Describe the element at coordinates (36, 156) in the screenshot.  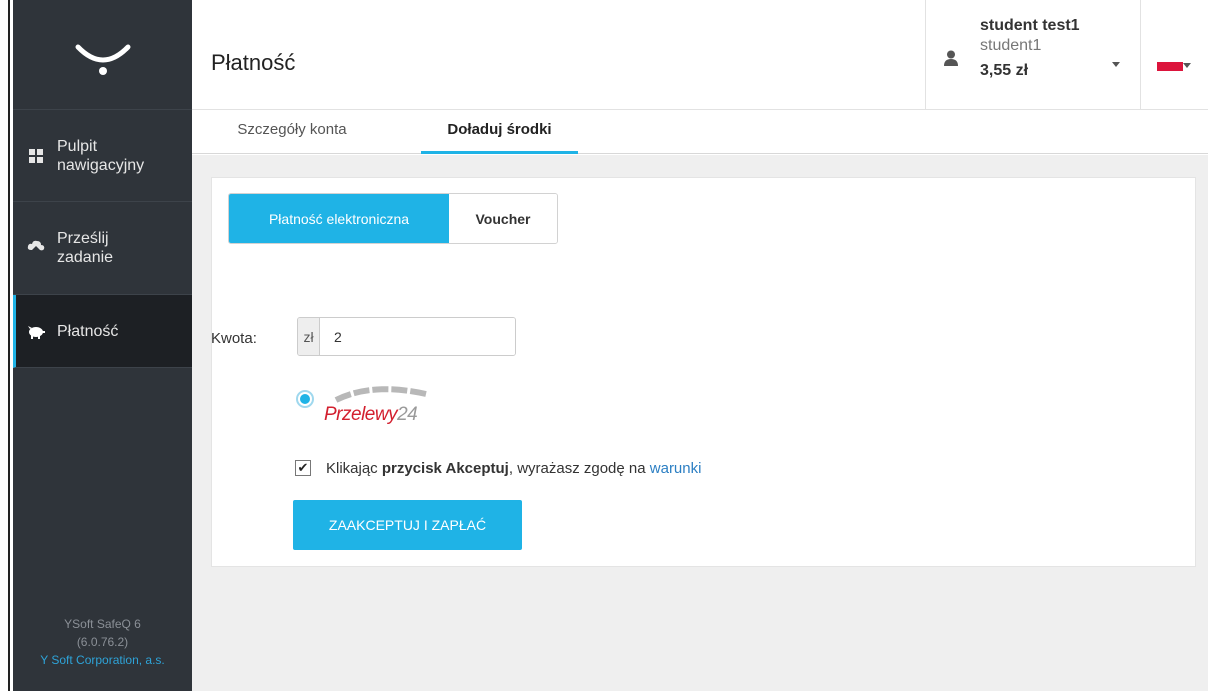
I see `dashboard-icon` at that location.